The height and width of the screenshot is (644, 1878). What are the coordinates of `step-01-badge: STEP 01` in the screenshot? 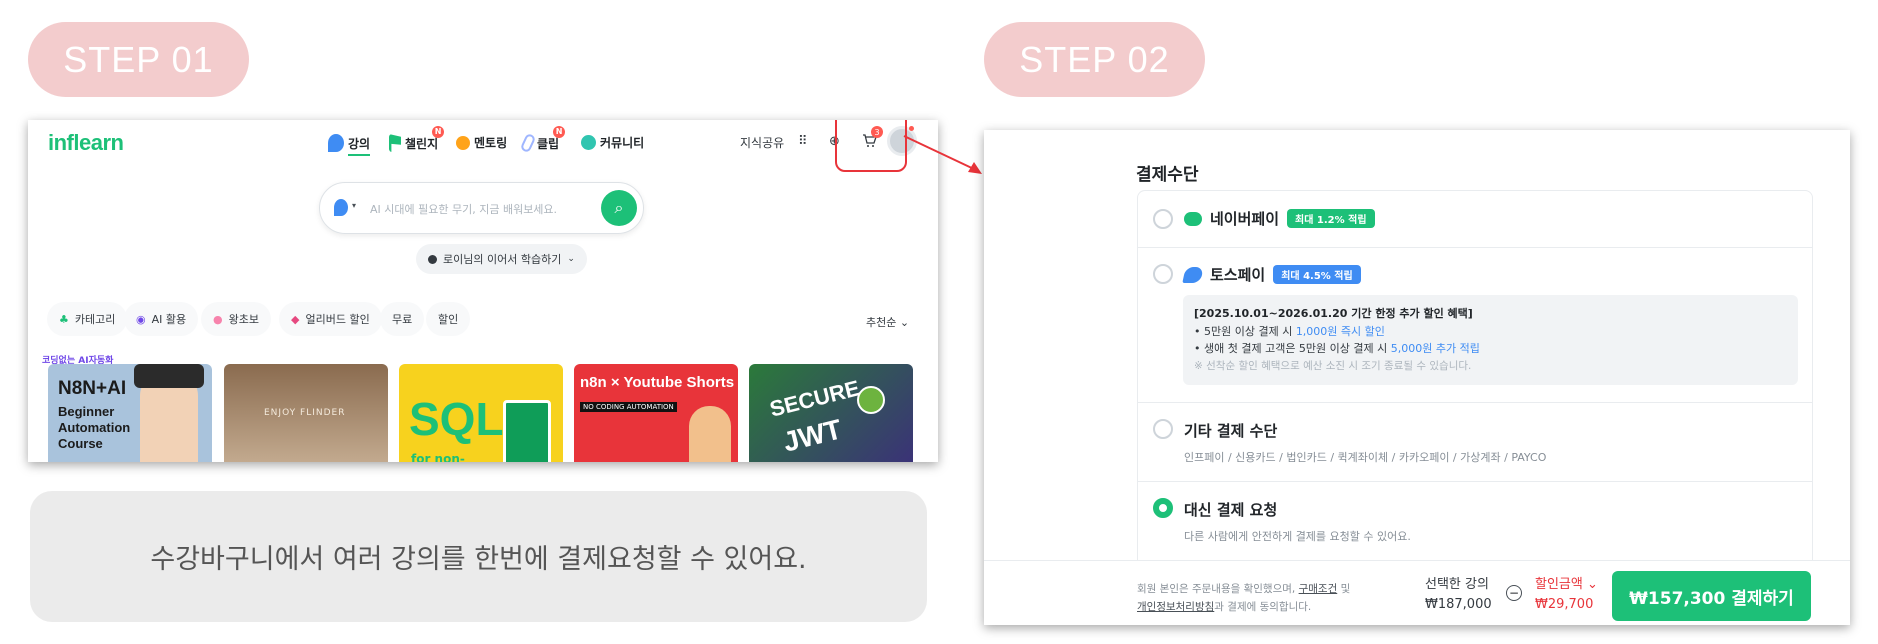 It's located at (138, 59).